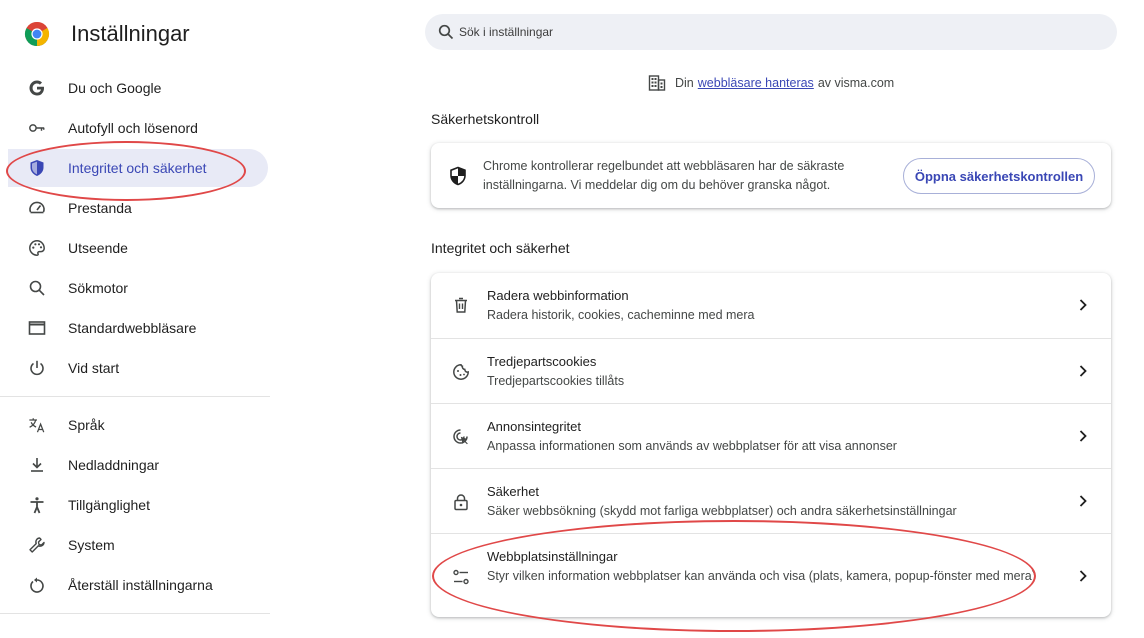 This screenshot has height=638, width=1144. What do you see at coordinates (461, 372) in the screenshot?
I see `cookie-icon` at bounding box center [461, 372].